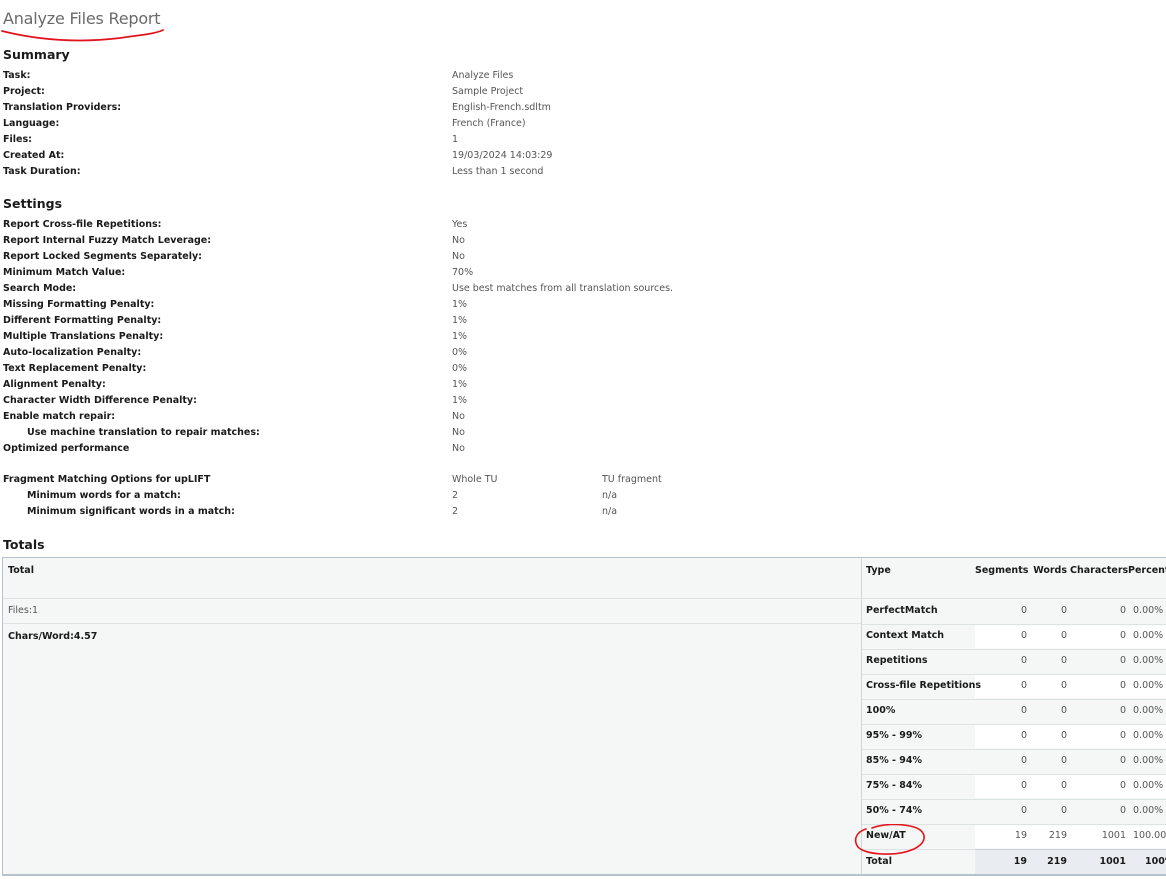 The width and height of the screenshot is (1166, 879). Describe the element at coordinates (894, 735) in the screenshot. I see `match-type: 95% - 99%` at that location.